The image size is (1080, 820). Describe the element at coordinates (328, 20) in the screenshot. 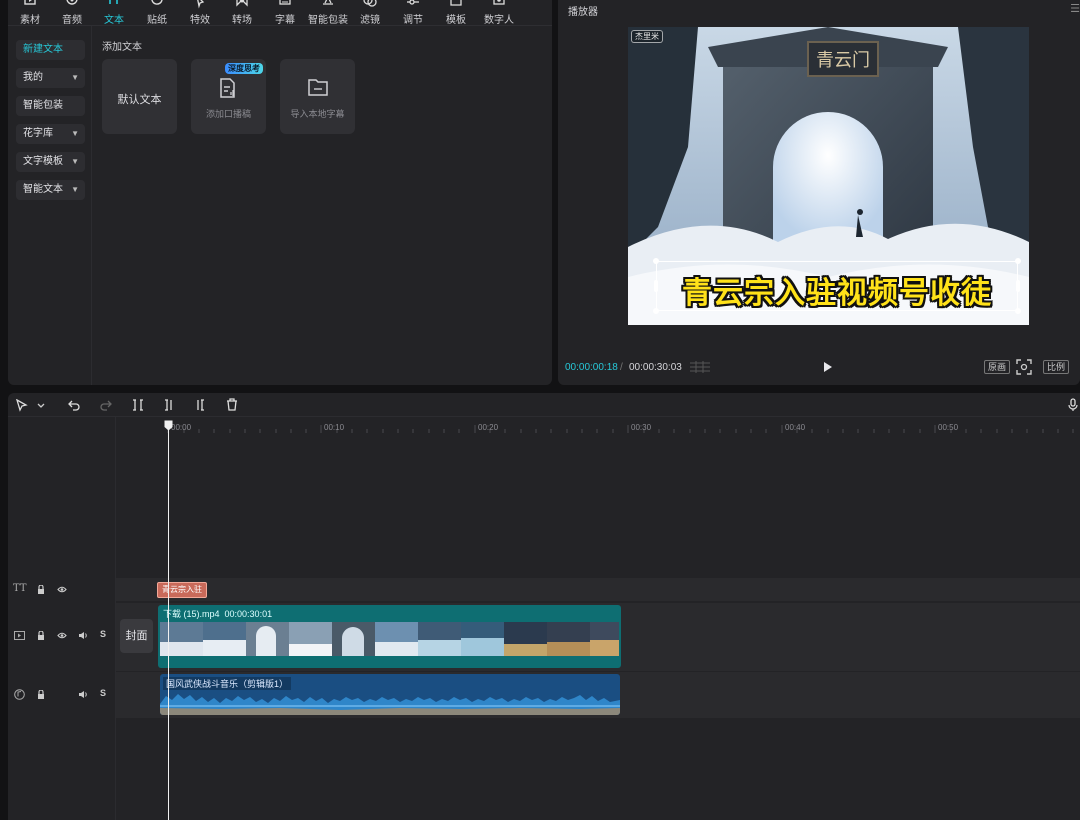

I see `tool-label: 智能包装` at that location.